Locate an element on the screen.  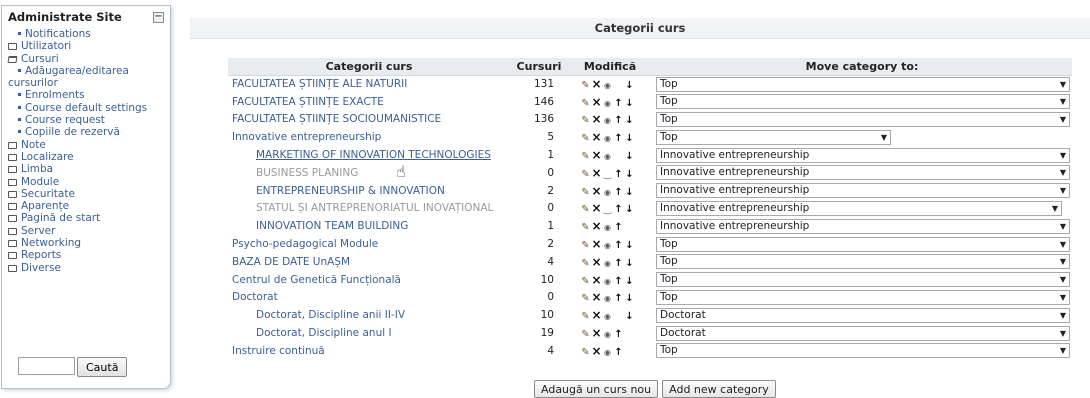
category-name-text: Instruire continuă is located at coordinates (278, 351).